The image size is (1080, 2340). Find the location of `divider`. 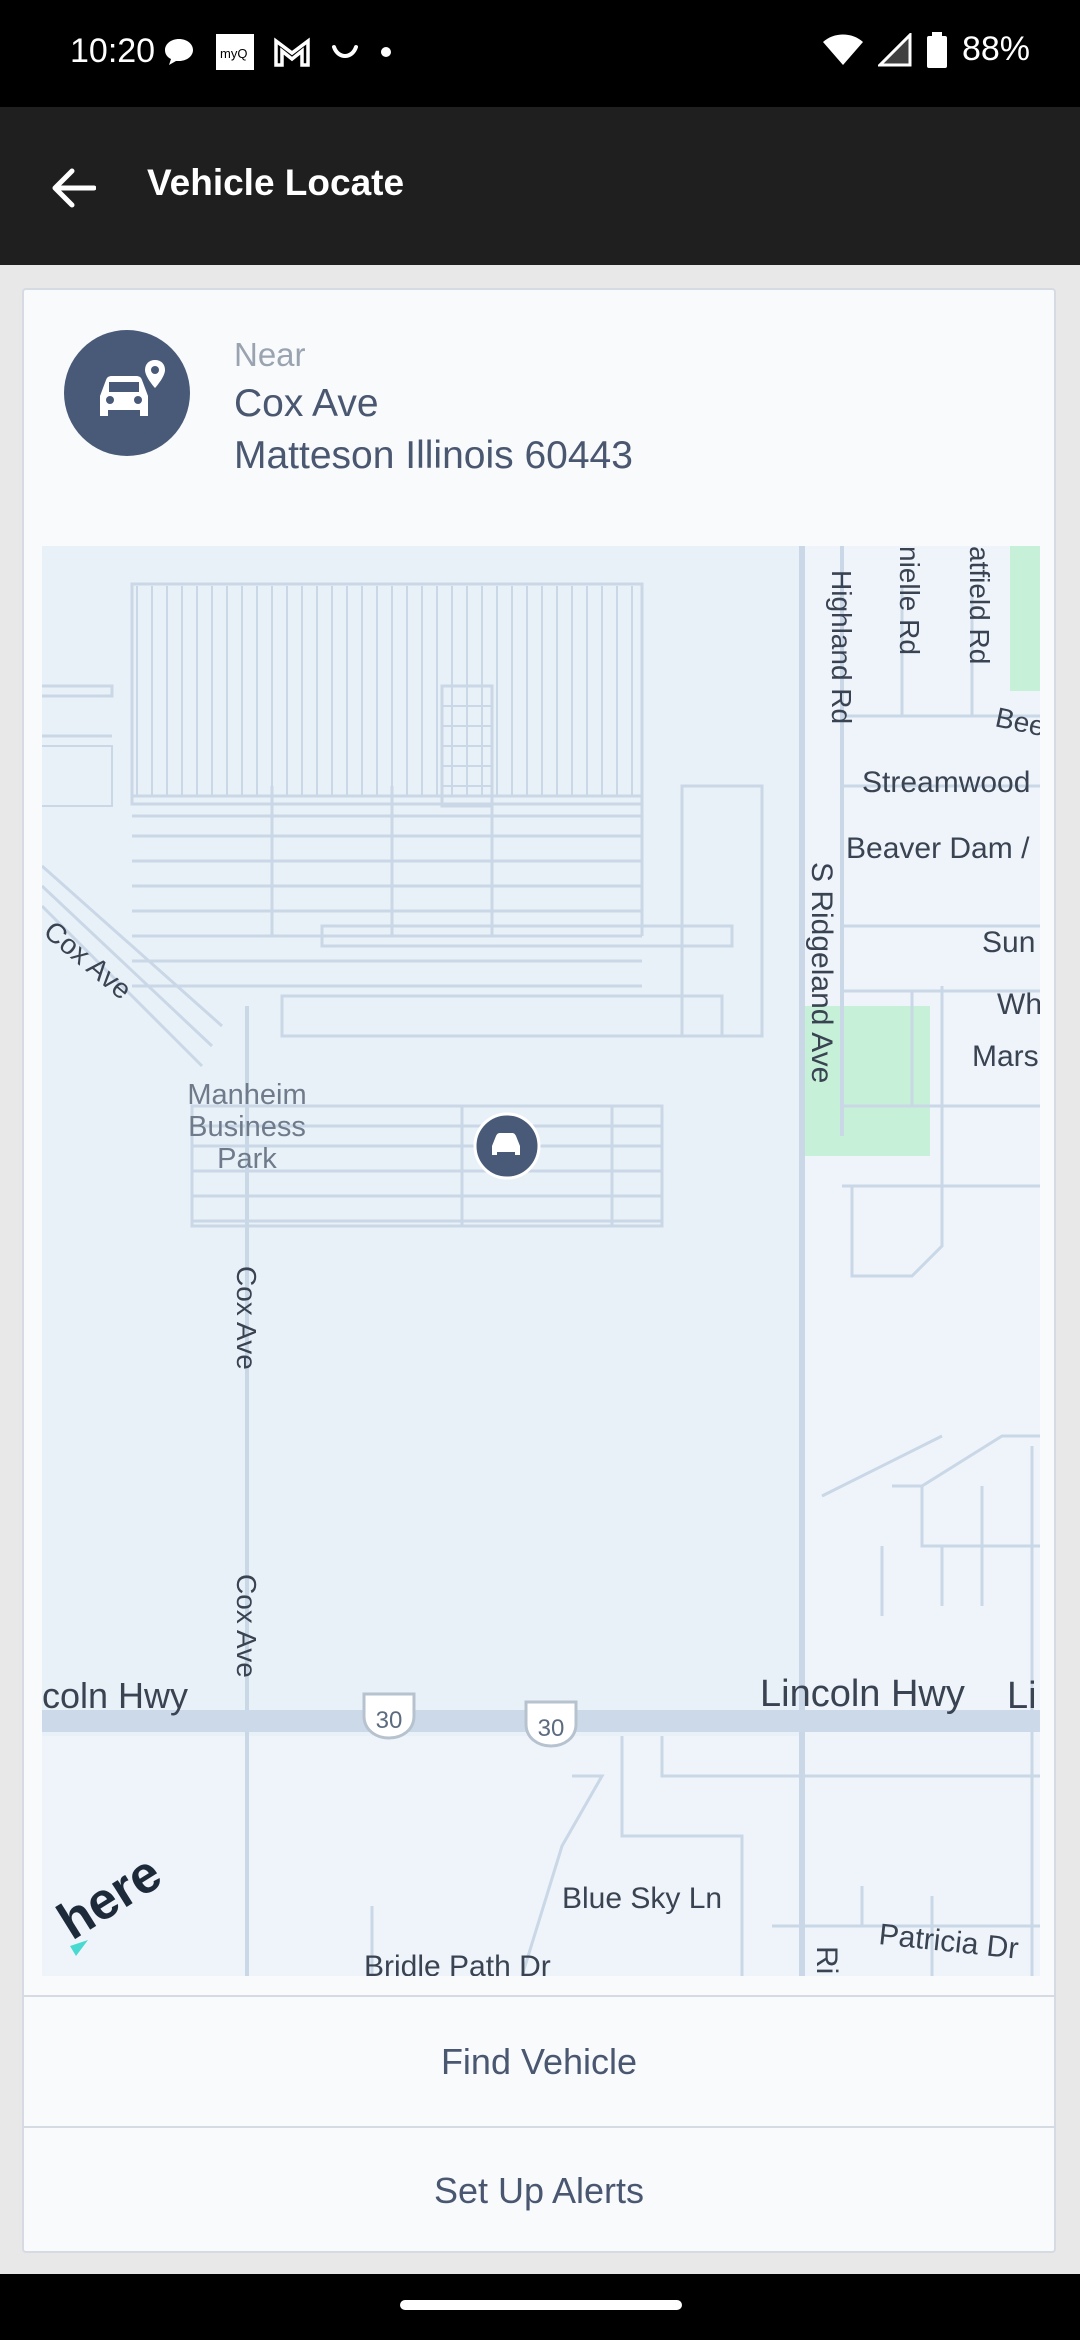

divider is located at coordinates (539, 1996).